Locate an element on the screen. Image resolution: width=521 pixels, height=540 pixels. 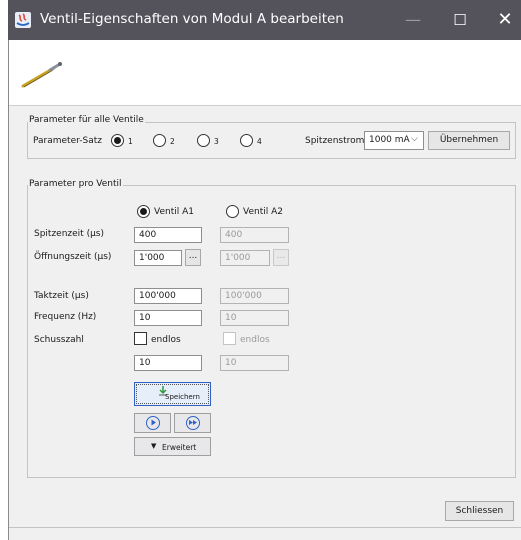
cycle-time-label: Taktzeit (µs) is located at coordinates (61, 296).